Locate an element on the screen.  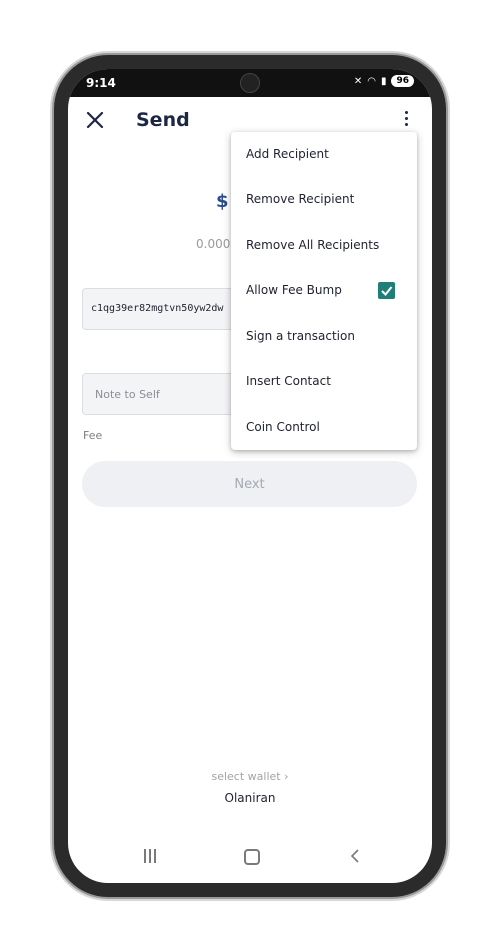
home-icon is located at coordinates (252, 857).